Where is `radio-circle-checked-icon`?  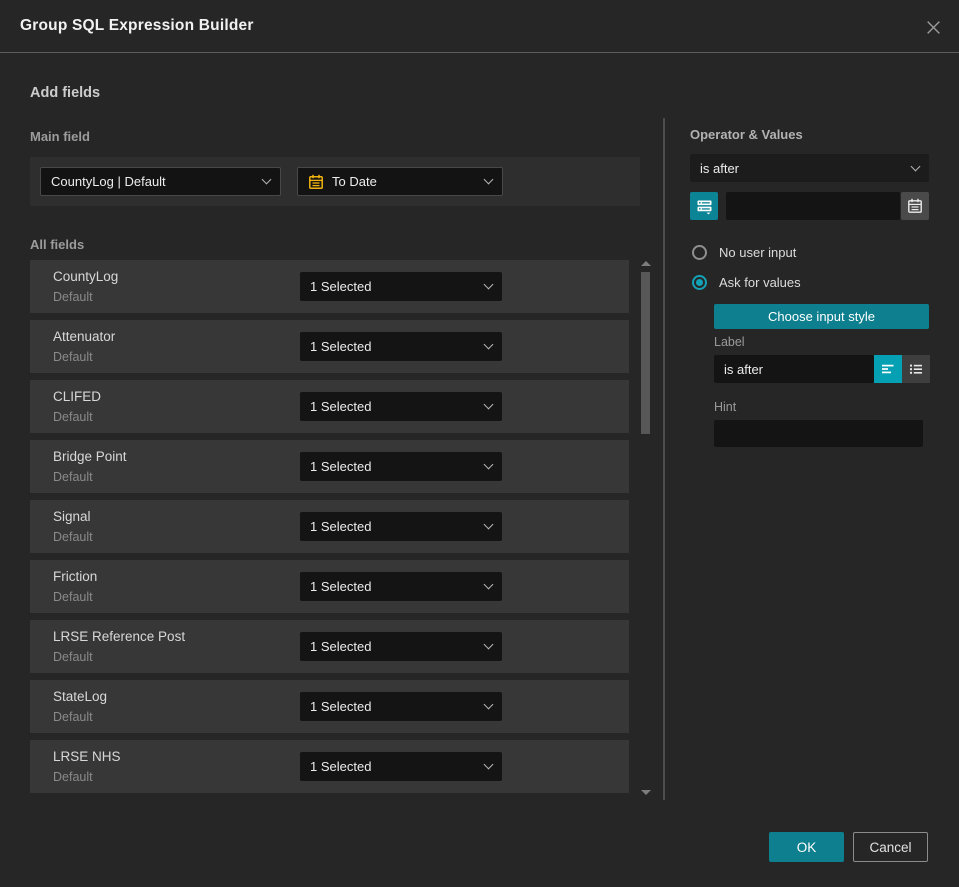 radio-circle-checked-icon is located at coordinates (699, 282).